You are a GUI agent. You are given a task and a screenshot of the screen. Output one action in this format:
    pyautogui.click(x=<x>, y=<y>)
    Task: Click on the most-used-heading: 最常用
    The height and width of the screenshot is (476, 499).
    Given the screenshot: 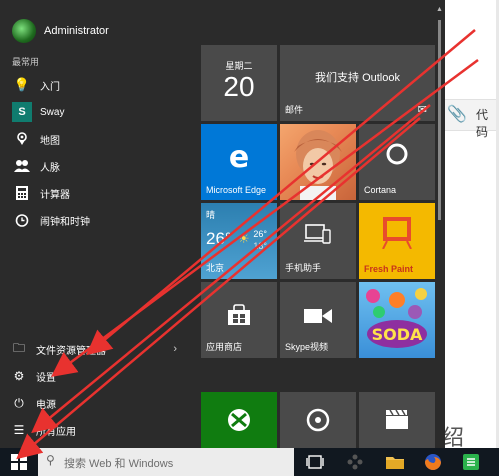 What is the action you would take?
    pyautogui.click(x=26, y=62)
    